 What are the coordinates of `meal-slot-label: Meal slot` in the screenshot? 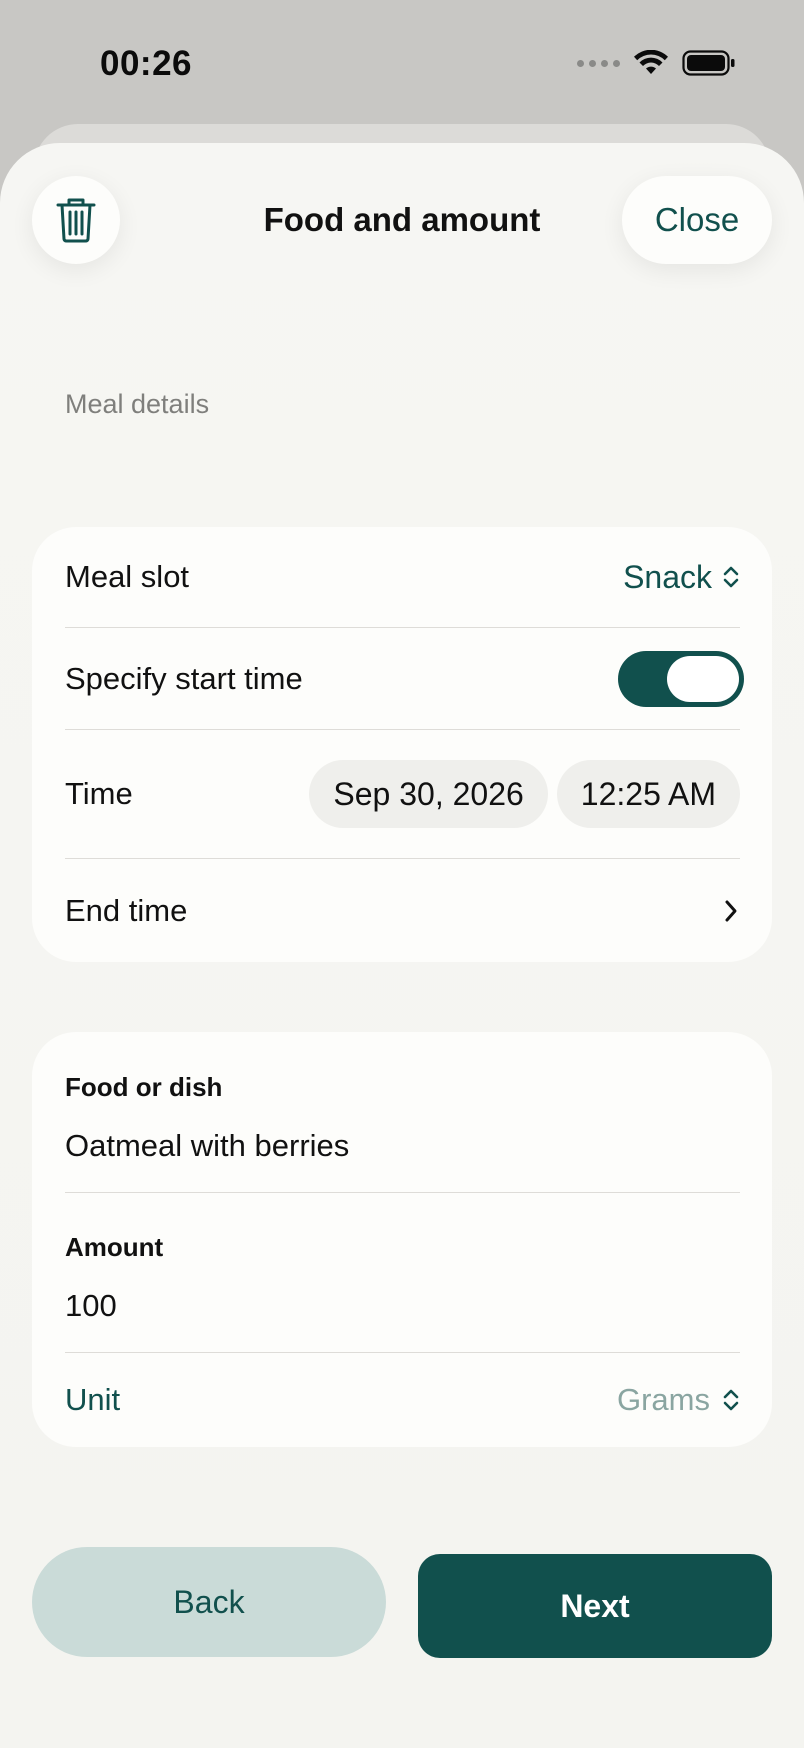 It's located at (127, 576).